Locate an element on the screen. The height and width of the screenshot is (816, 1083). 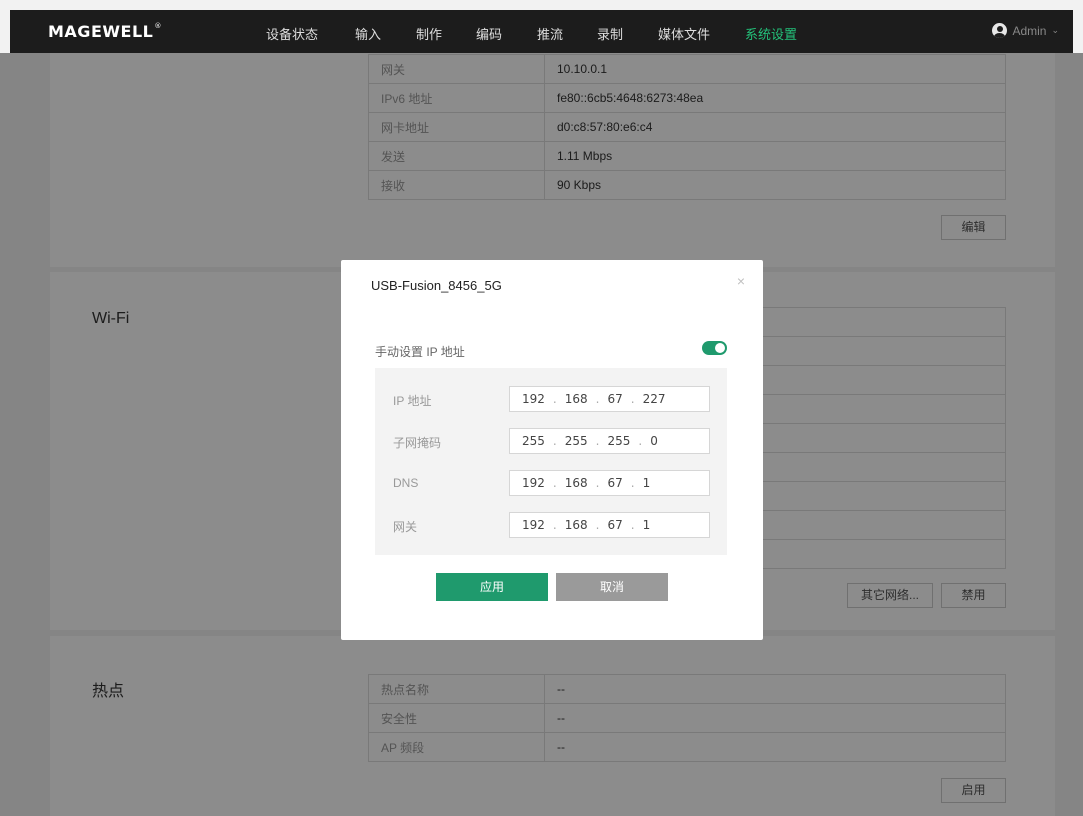
dns-label: DNS is located at coordinates (406, 483).